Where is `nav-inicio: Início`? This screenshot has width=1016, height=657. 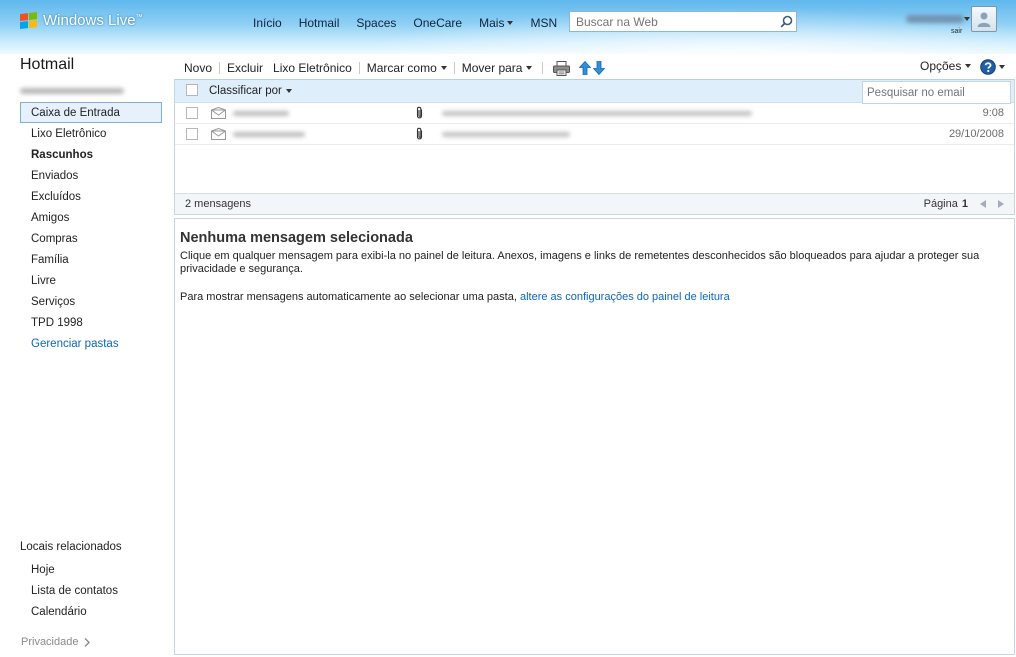 nav-inicio: Início is located at coordinates (267, 23).